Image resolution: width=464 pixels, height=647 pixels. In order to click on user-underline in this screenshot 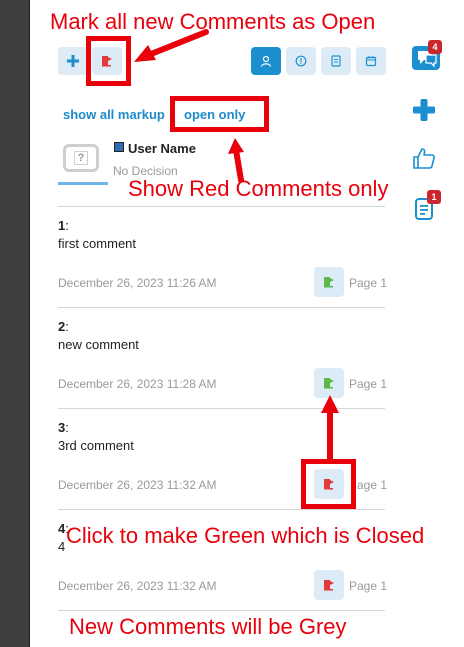, I will do `click(83, 183)`.